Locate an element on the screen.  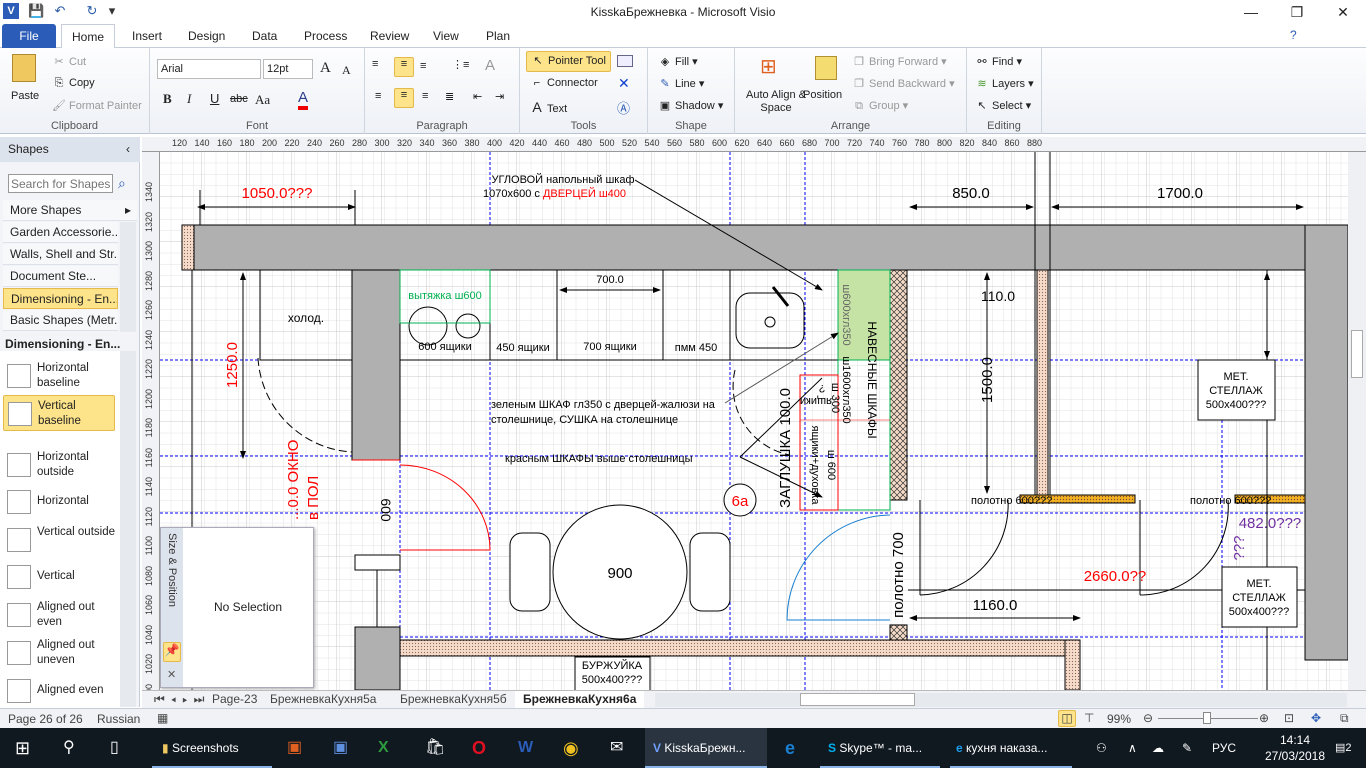
font-family-select: Arial is located at coordinates (209, 69).